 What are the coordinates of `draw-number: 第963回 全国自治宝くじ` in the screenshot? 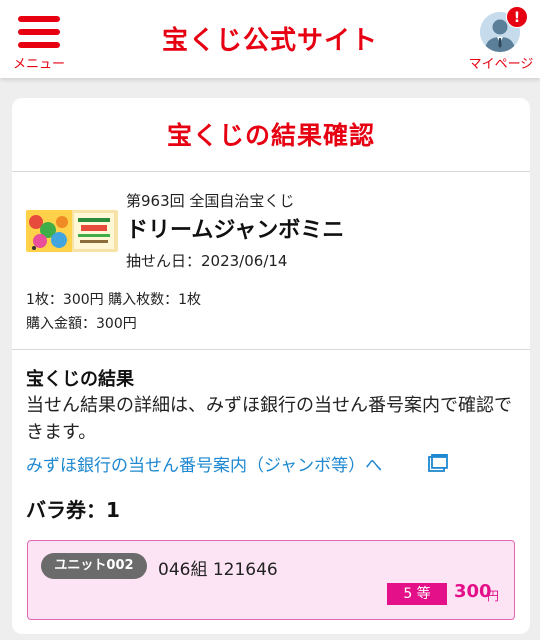 It's located at (210, 201).